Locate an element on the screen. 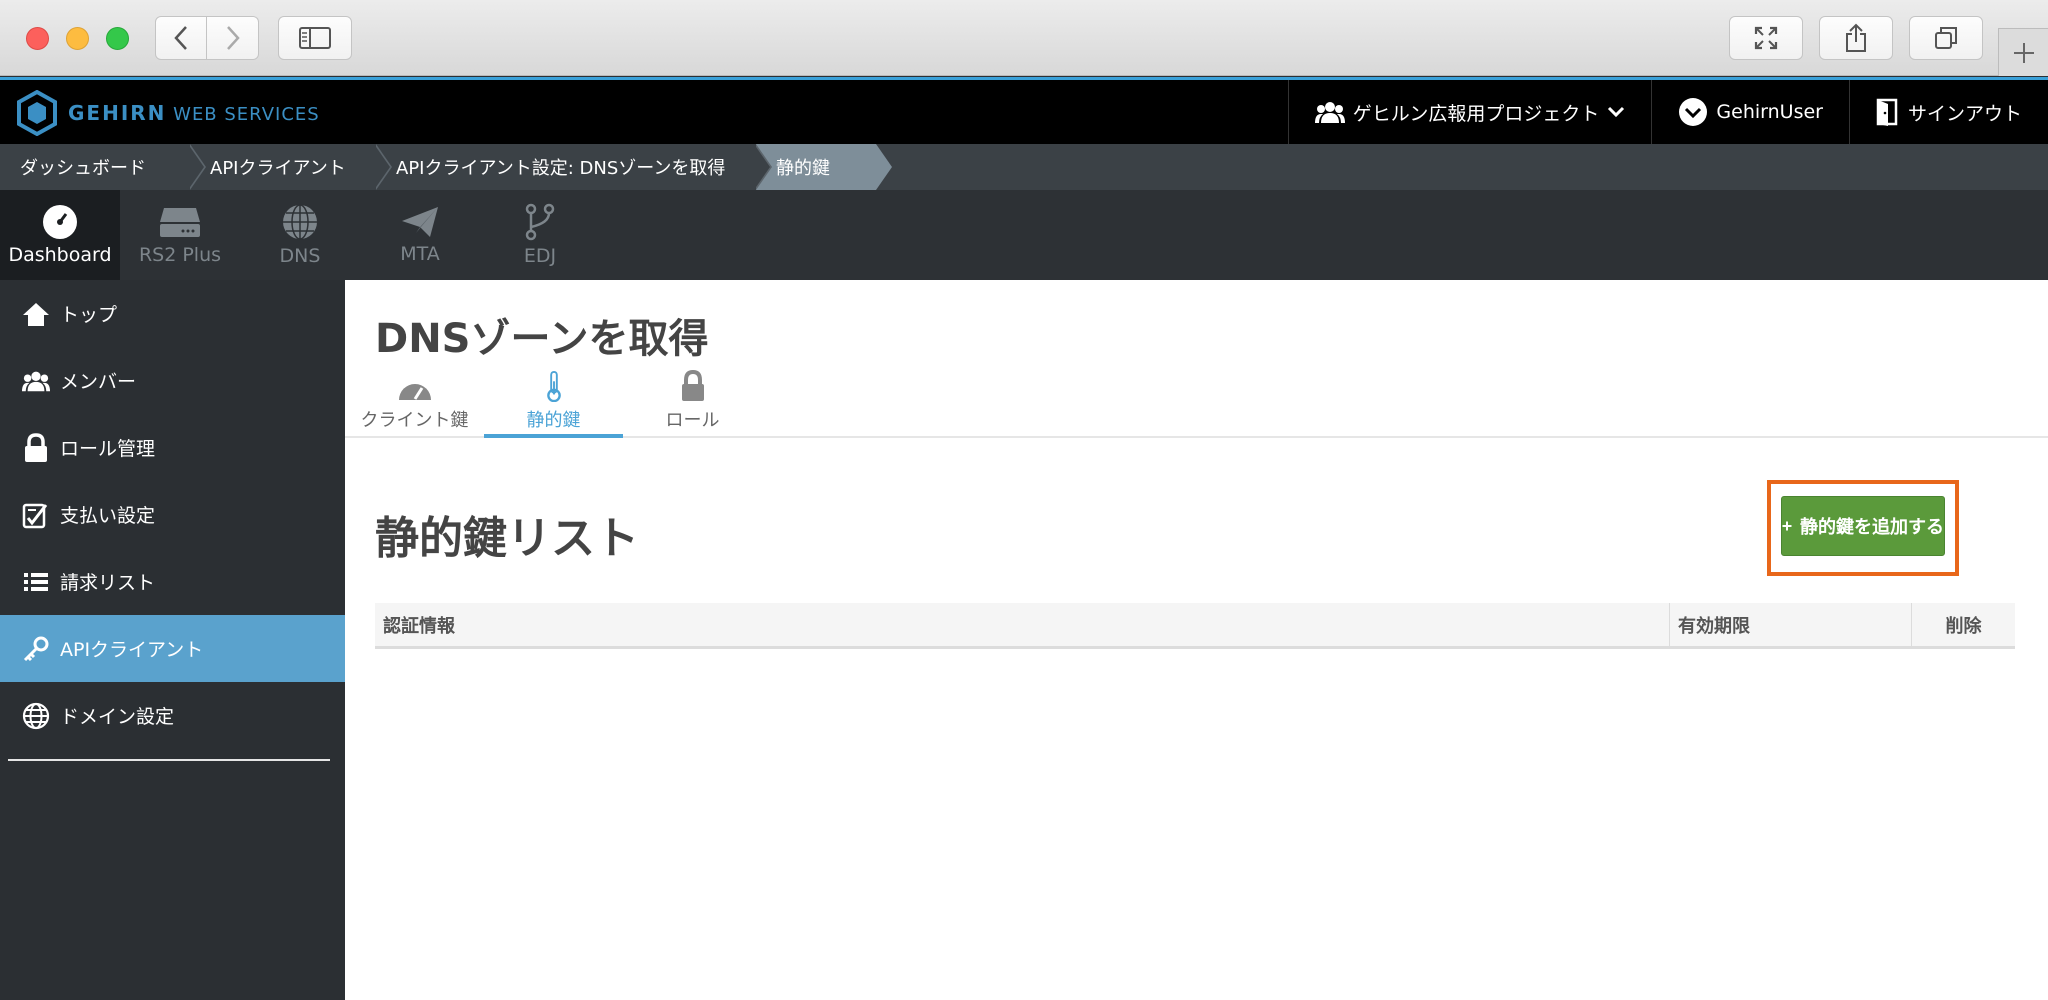  logo-text: GEHIRN WEB SERVICES is located at coordinates (194, 113).